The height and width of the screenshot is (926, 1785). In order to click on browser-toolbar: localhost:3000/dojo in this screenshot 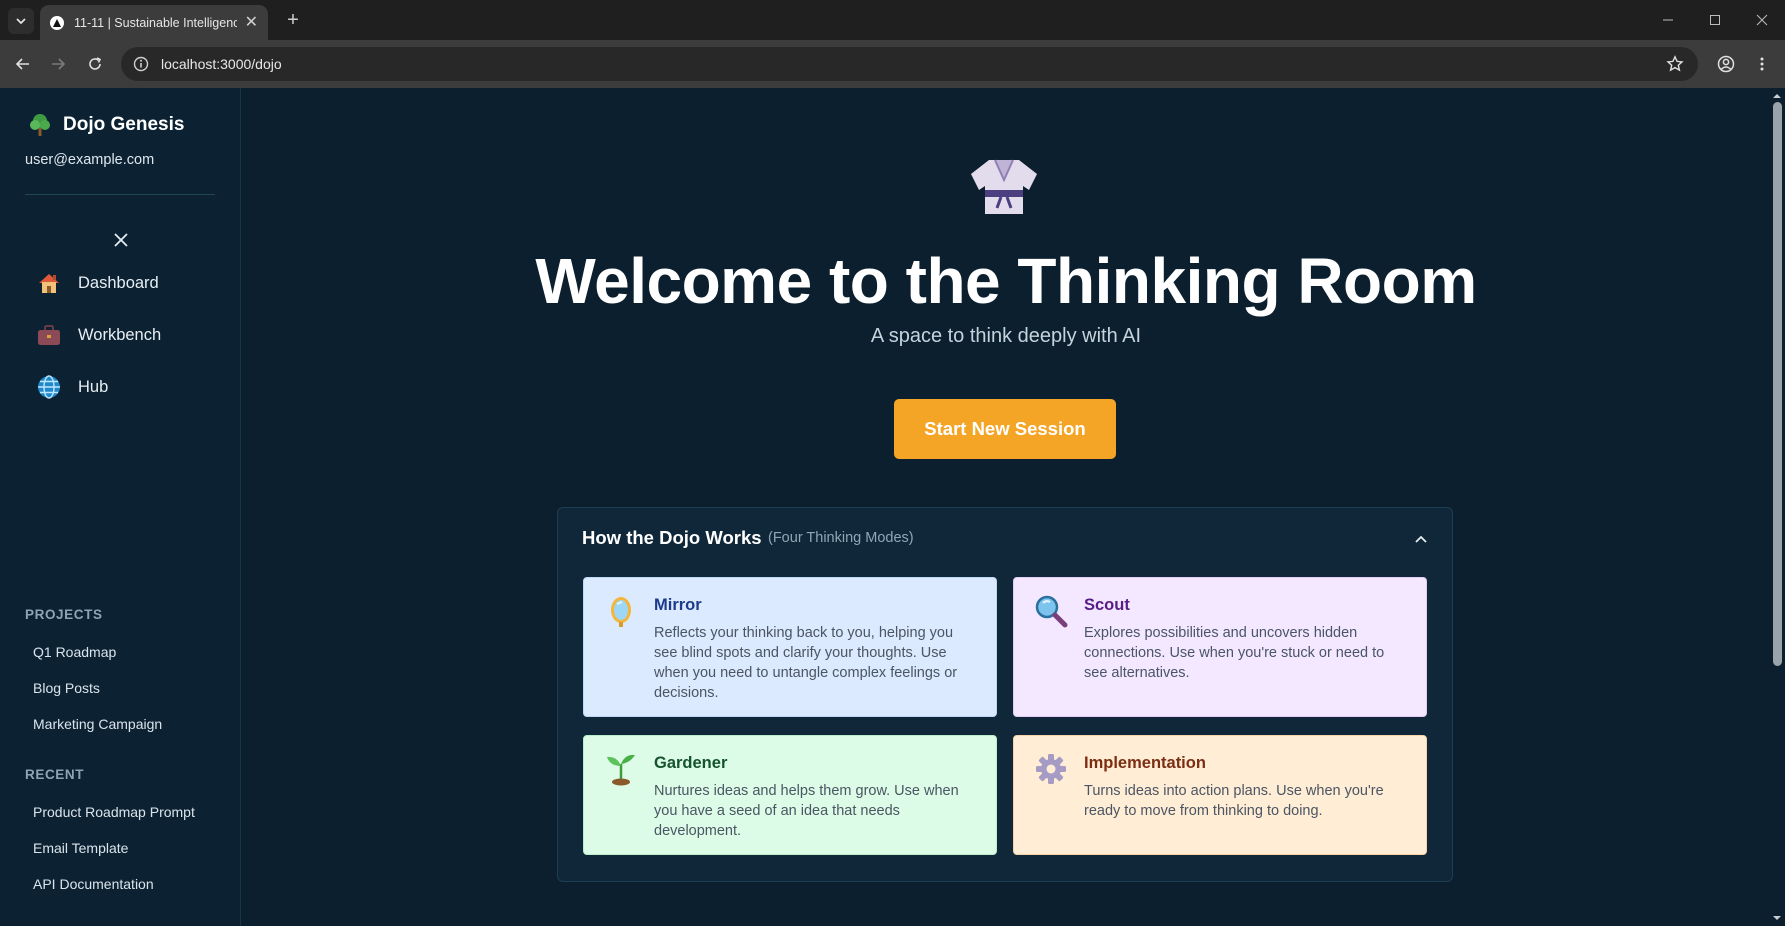, I will do `click(892, 64)`.